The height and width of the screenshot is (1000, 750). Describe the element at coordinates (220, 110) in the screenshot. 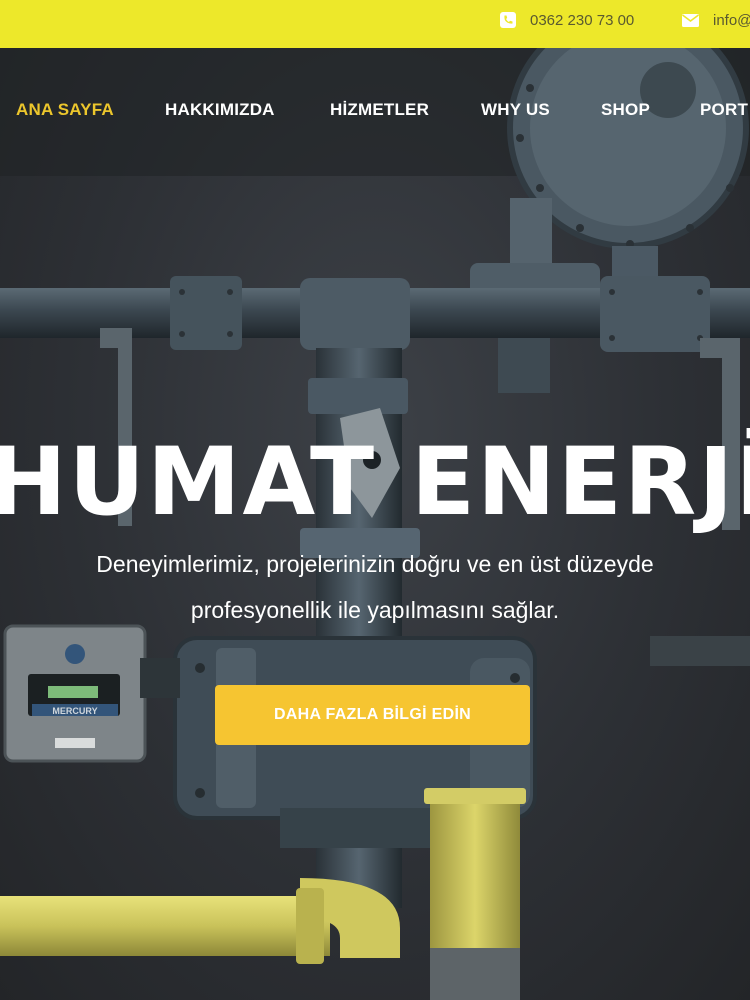

I see `nav-hakkimizda: HAKKIMIZDA` at that location.